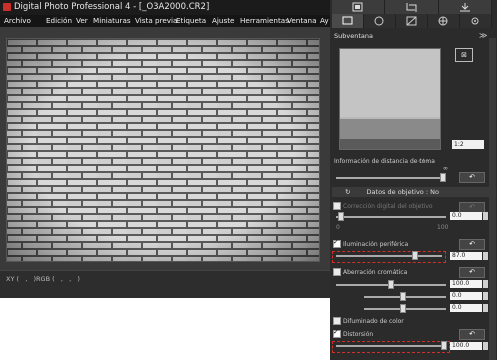 This screenshot has width=497, height=360. I want to click on distortion-highlight, so click(391, 347).